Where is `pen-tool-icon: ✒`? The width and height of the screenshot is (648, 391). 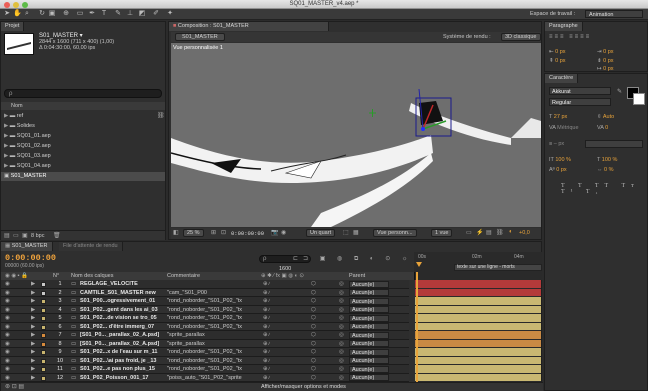 pen-tool-icon: ✒ is located at coordinates (92, 14).